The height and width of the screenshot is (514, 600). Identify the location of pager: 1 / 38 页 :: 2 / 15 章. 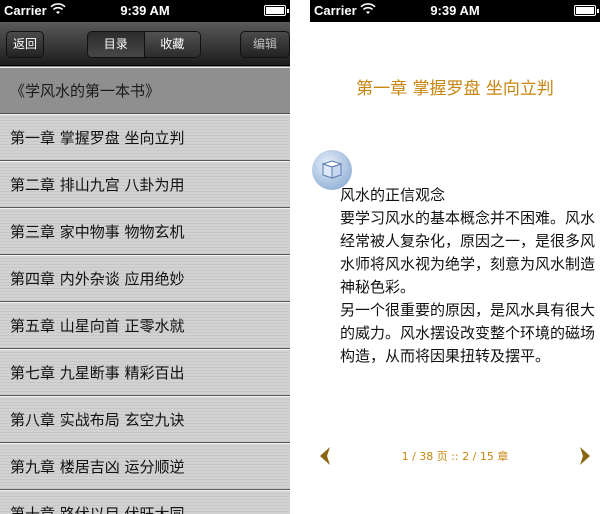
(455, 456).